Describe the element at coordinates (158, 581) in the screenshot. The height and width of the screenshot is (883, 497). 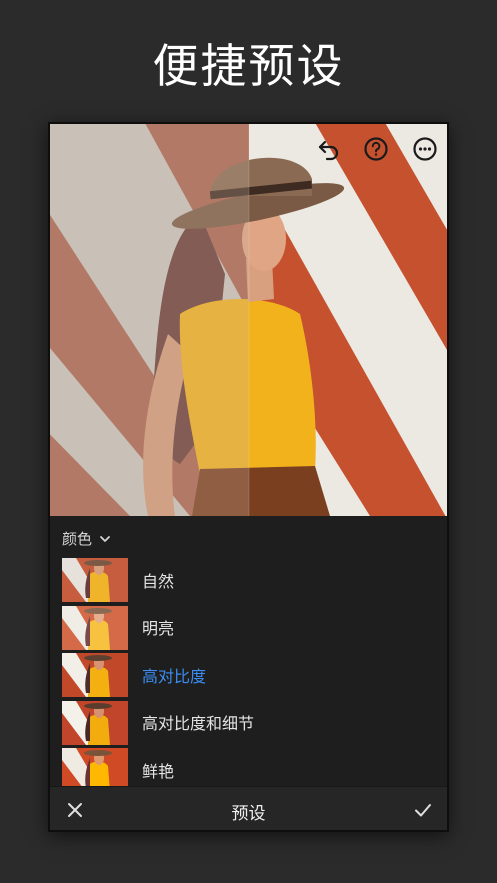
I see `preset-label: 自然` at that location.